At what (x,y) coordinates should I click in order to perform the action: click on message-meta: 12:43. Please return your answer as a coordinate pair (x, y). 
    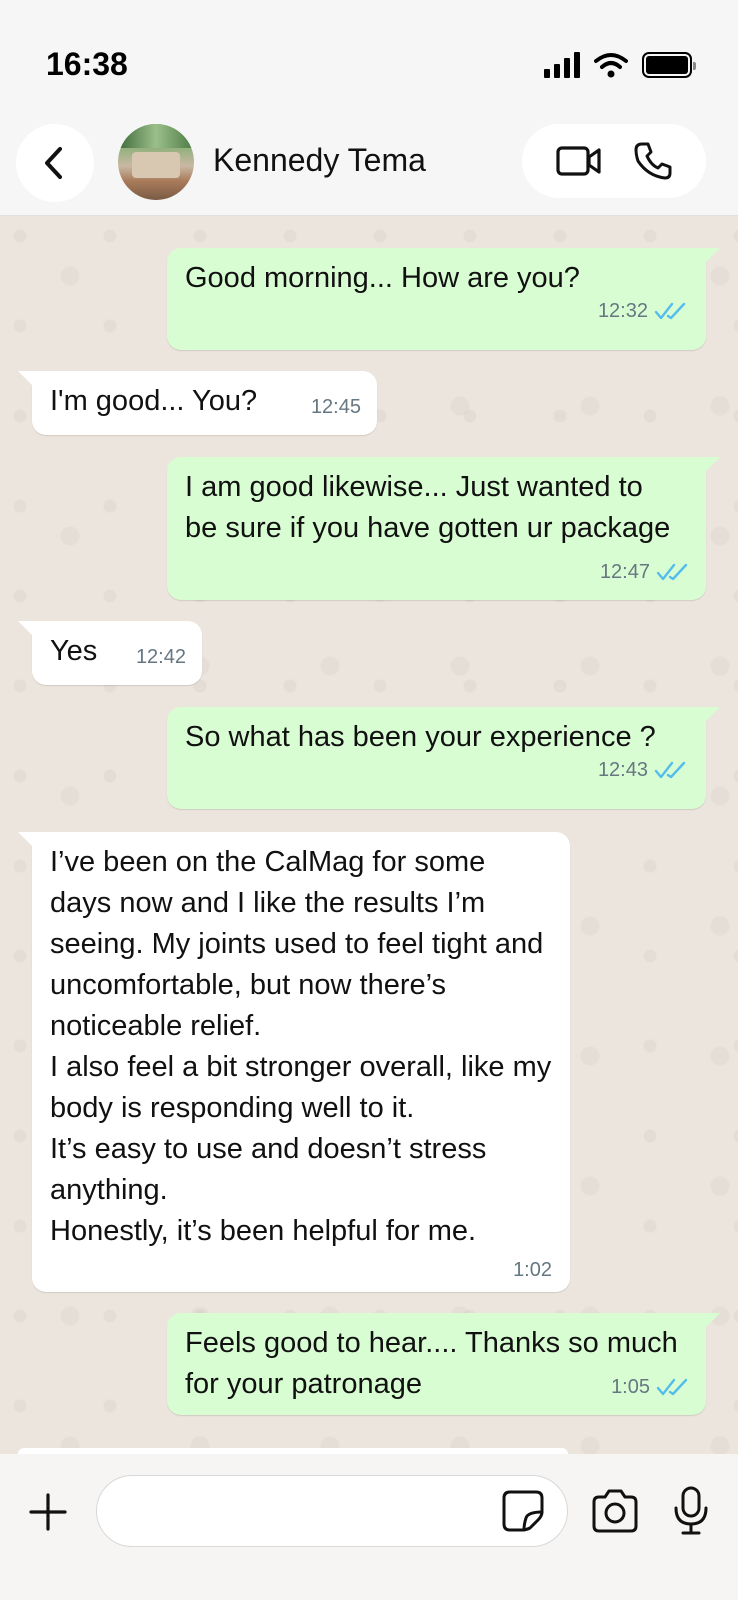
    Looking at the image, I should click on (436, 770).